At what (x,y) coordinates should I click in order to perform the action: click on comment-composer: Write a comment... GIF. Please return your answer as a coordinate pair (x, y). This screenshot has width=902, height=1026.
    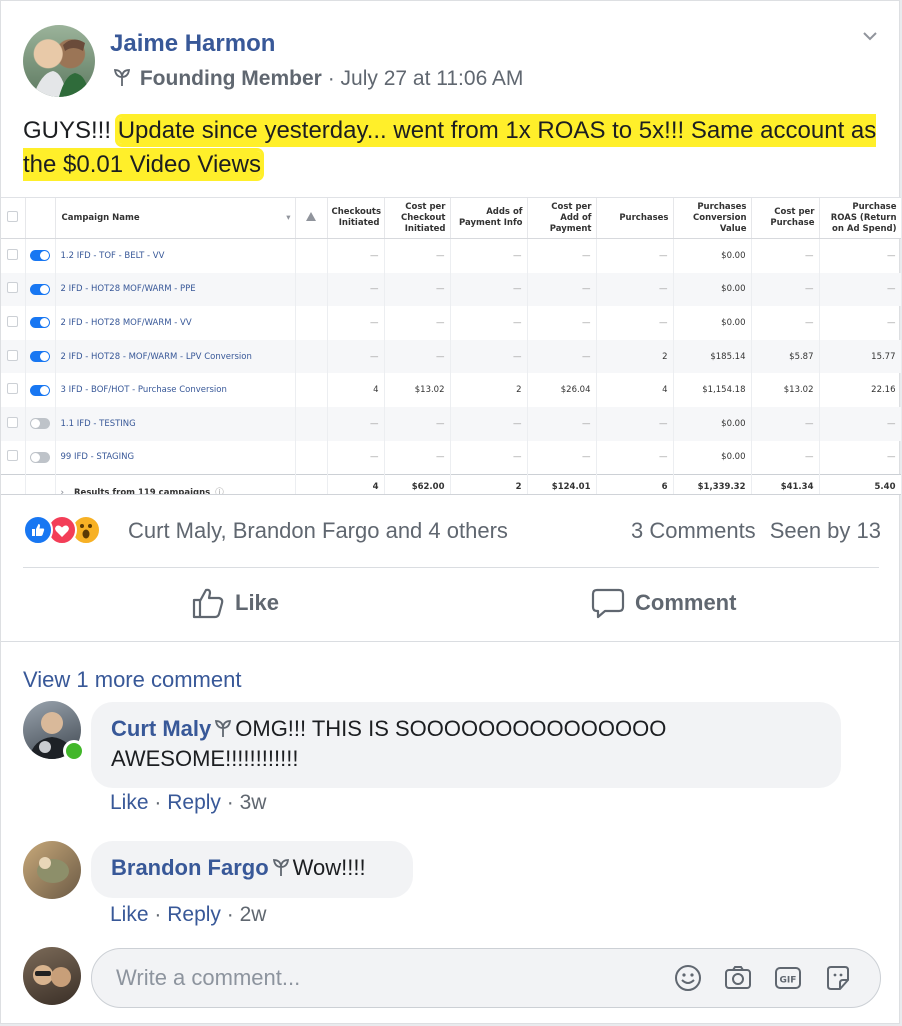
    Looking at the image, I should click on (486, 978).